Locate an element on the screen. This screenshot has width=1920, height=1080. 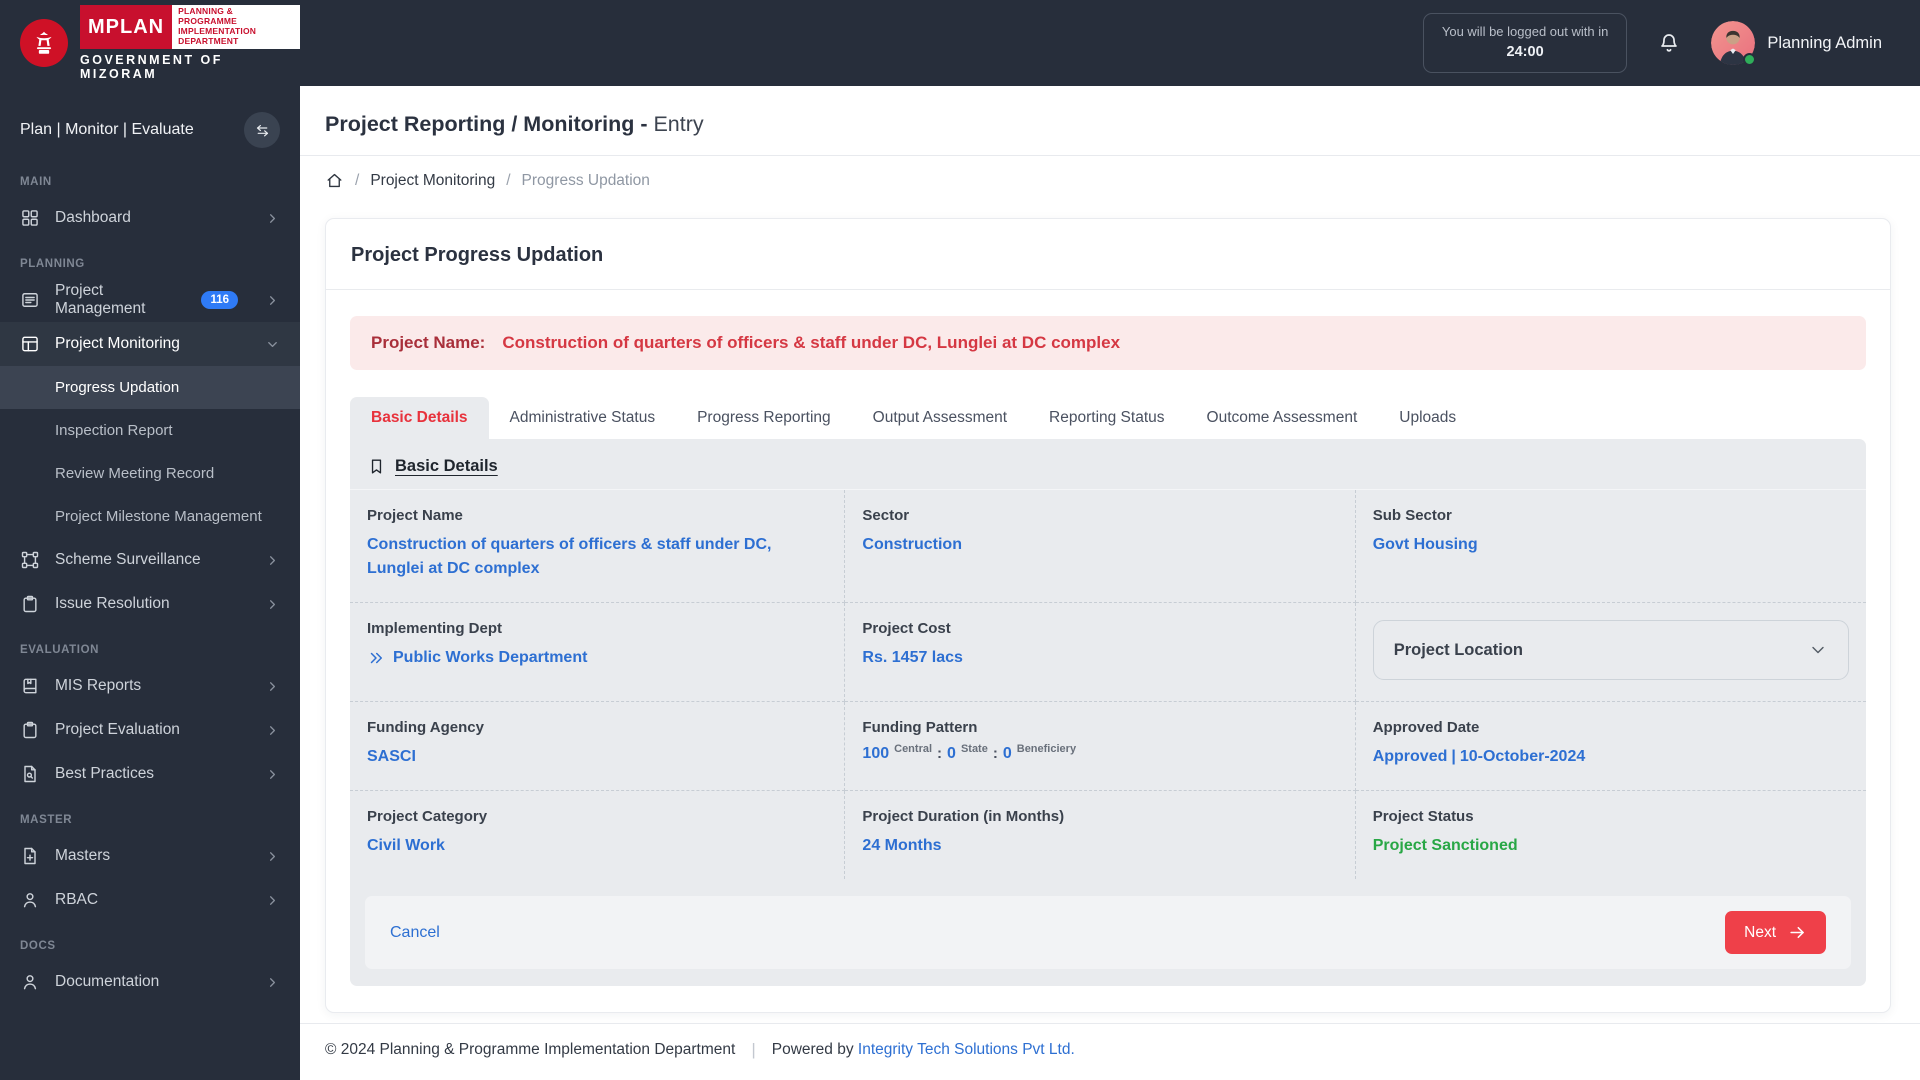
scan-icon is located at coordinates (30, 560).